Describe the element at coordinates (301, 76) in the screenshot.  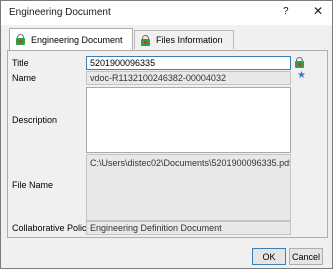
I see `favorite-star-icon: ★` at that location.